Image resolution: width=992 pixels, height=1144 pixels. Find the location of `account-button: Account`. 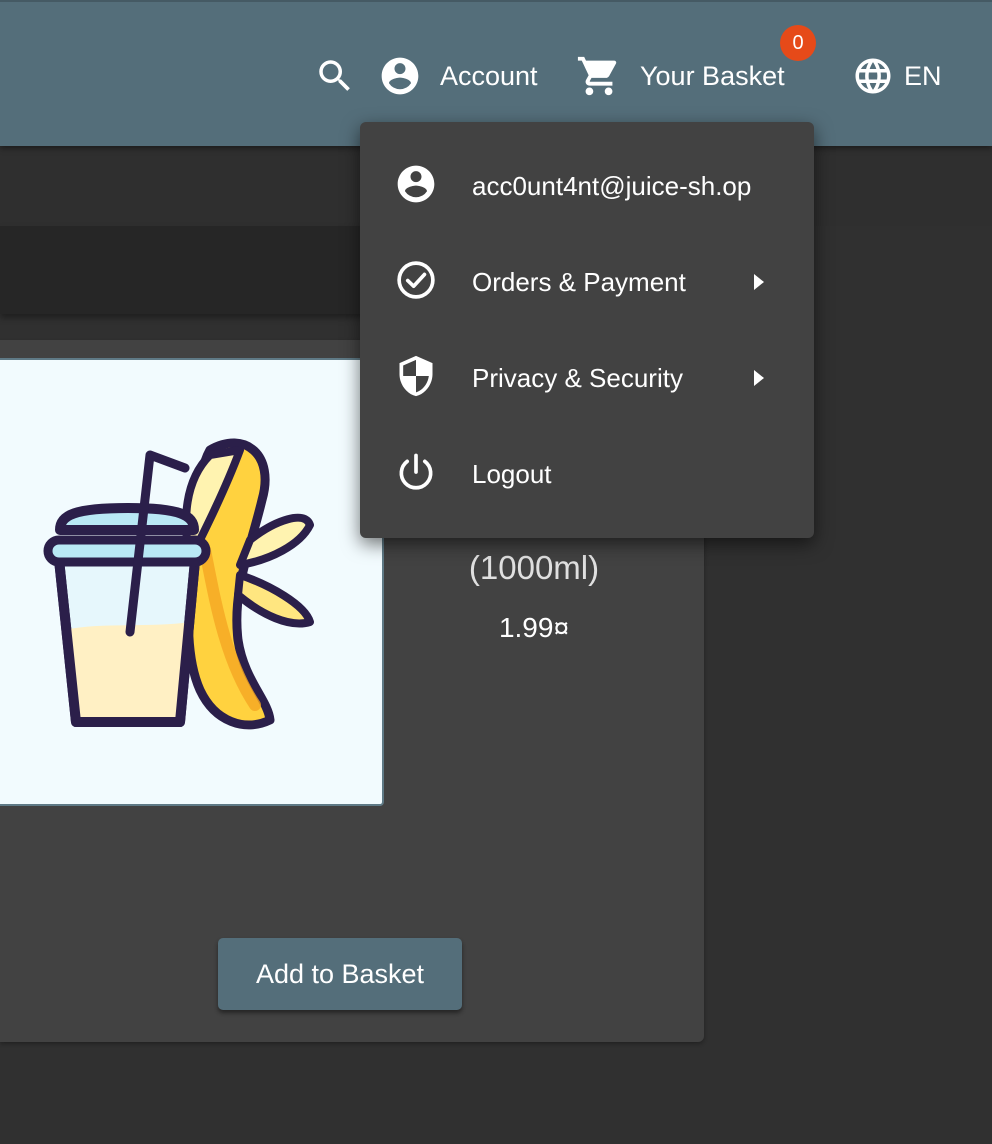

account-button: Account is located at coordinates (458, 76).